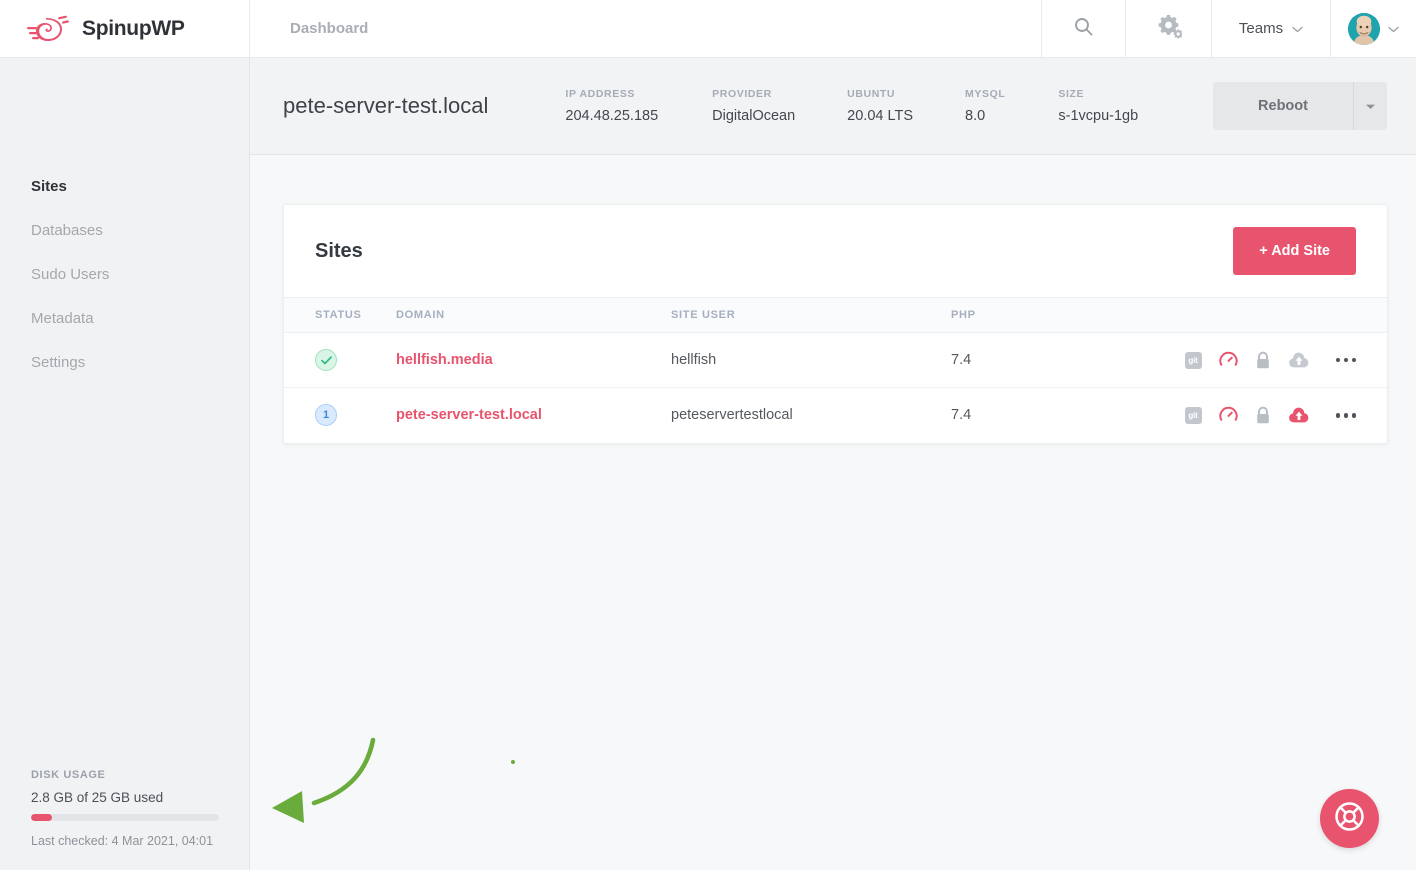  I want to click on row-status-cell: 1, so click(340, 415).